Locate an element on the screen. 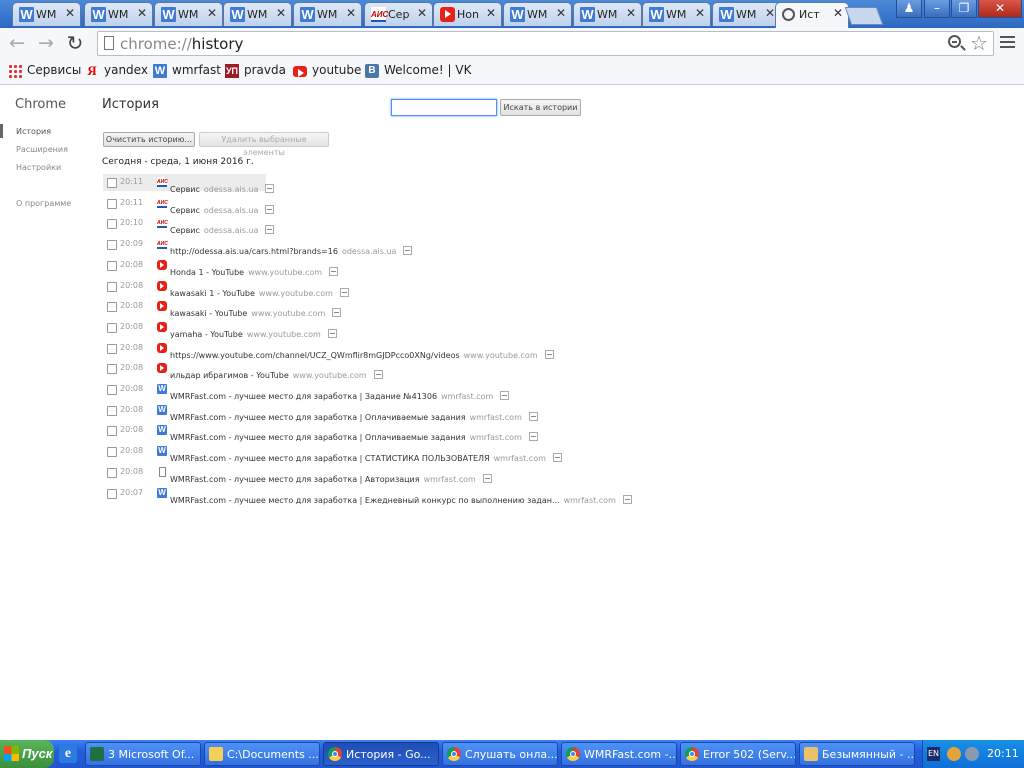  tray-app-icon is located at coordinates (954, 754).